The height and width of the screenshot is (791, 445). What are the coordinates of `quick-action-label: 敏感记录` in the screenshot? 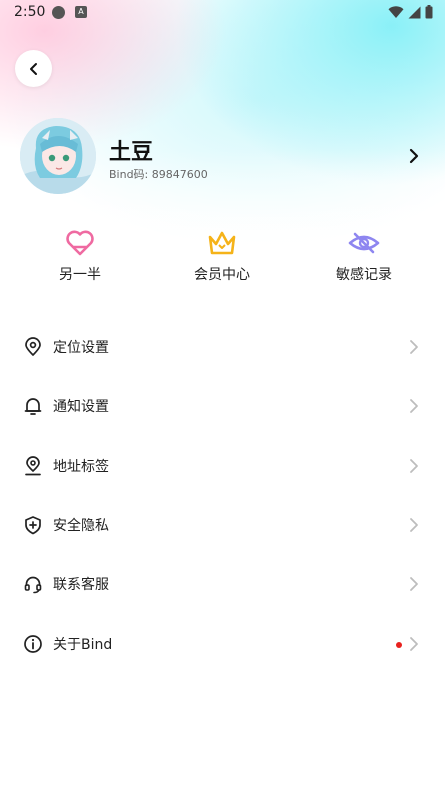 It's located at (364, 275).